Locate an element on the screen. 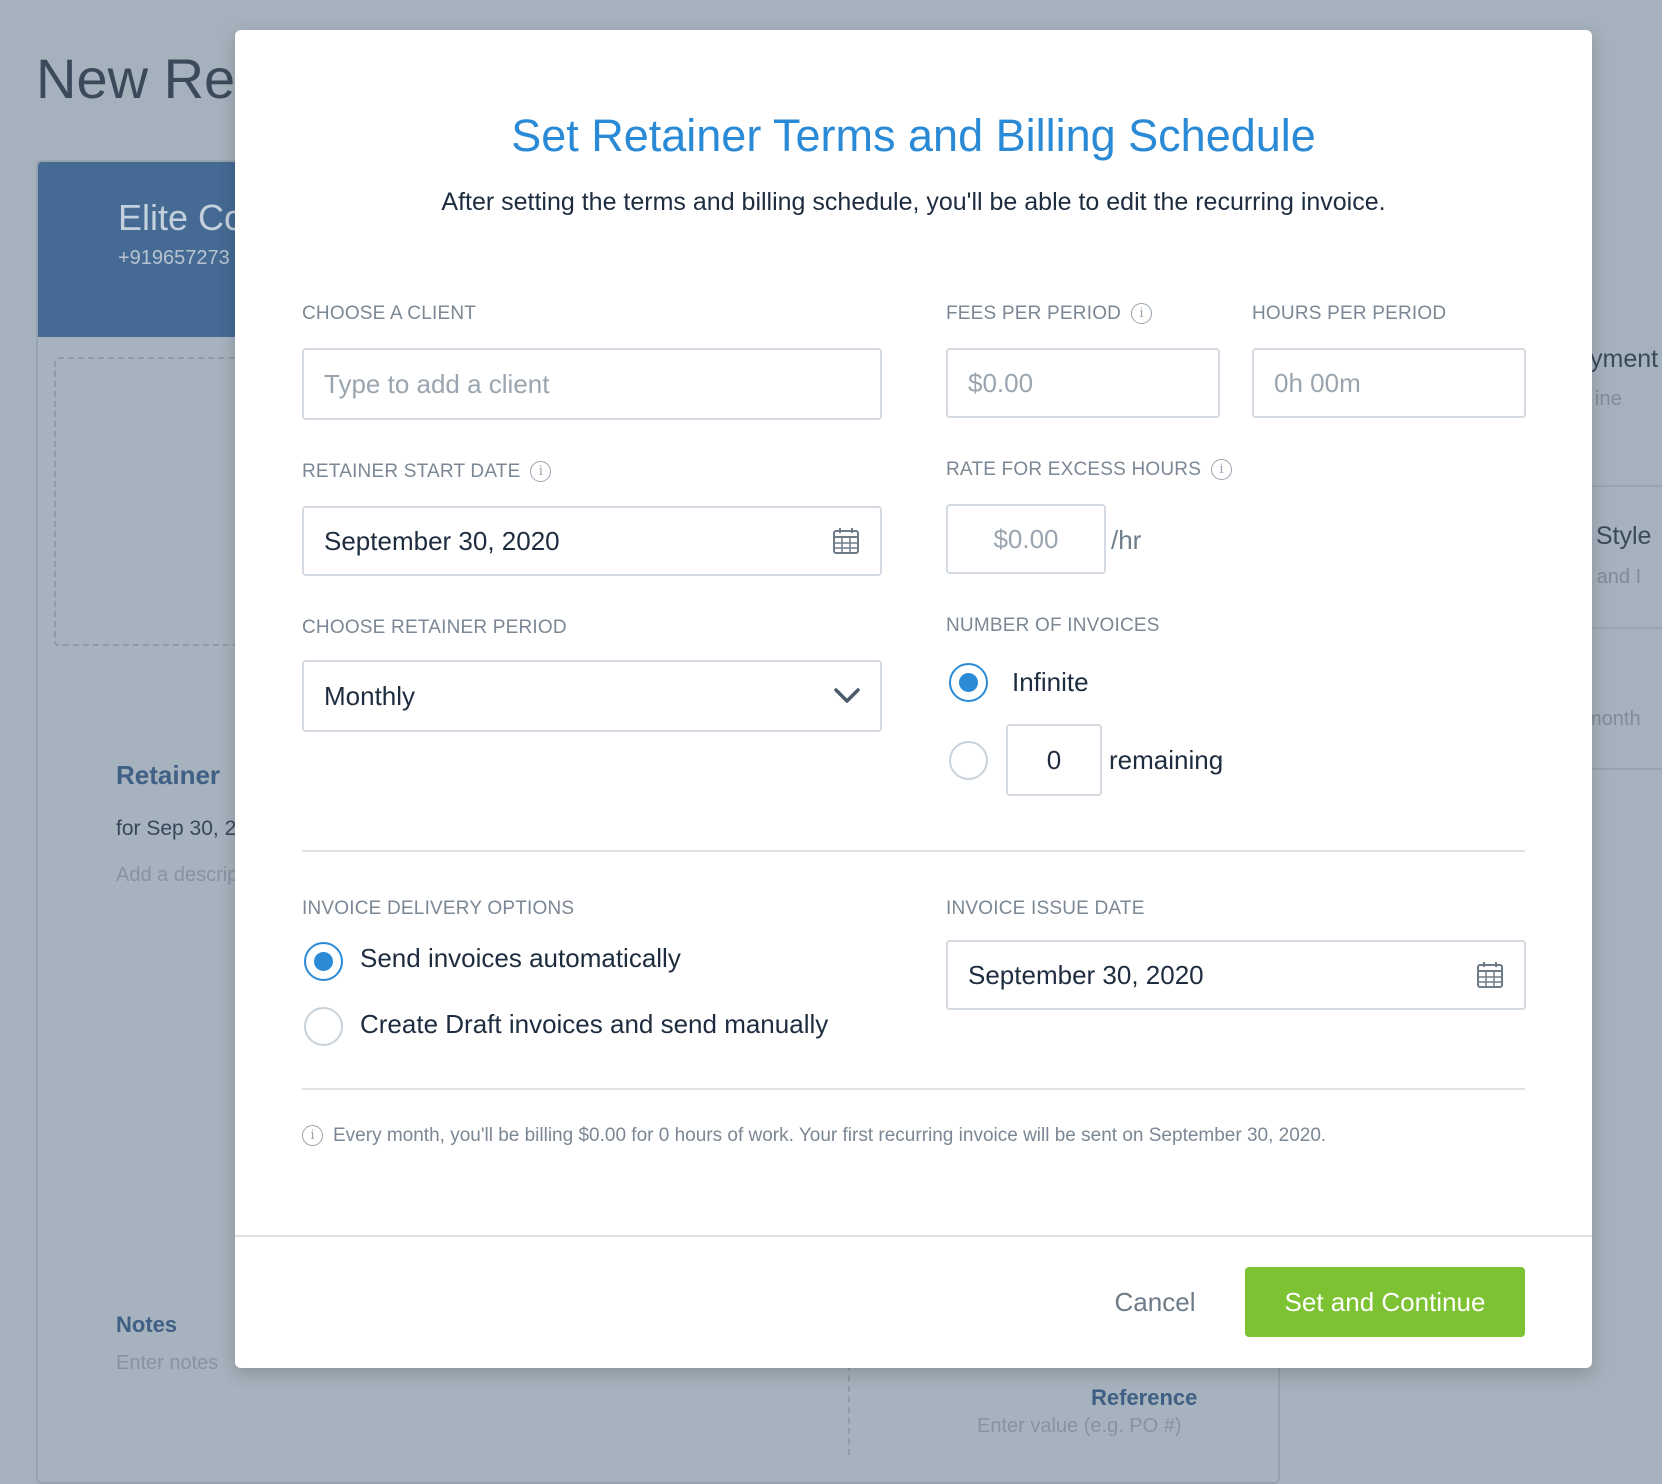  create-draft-label: Create Draft invoices and send manually is located at coordinates (594, 1024).